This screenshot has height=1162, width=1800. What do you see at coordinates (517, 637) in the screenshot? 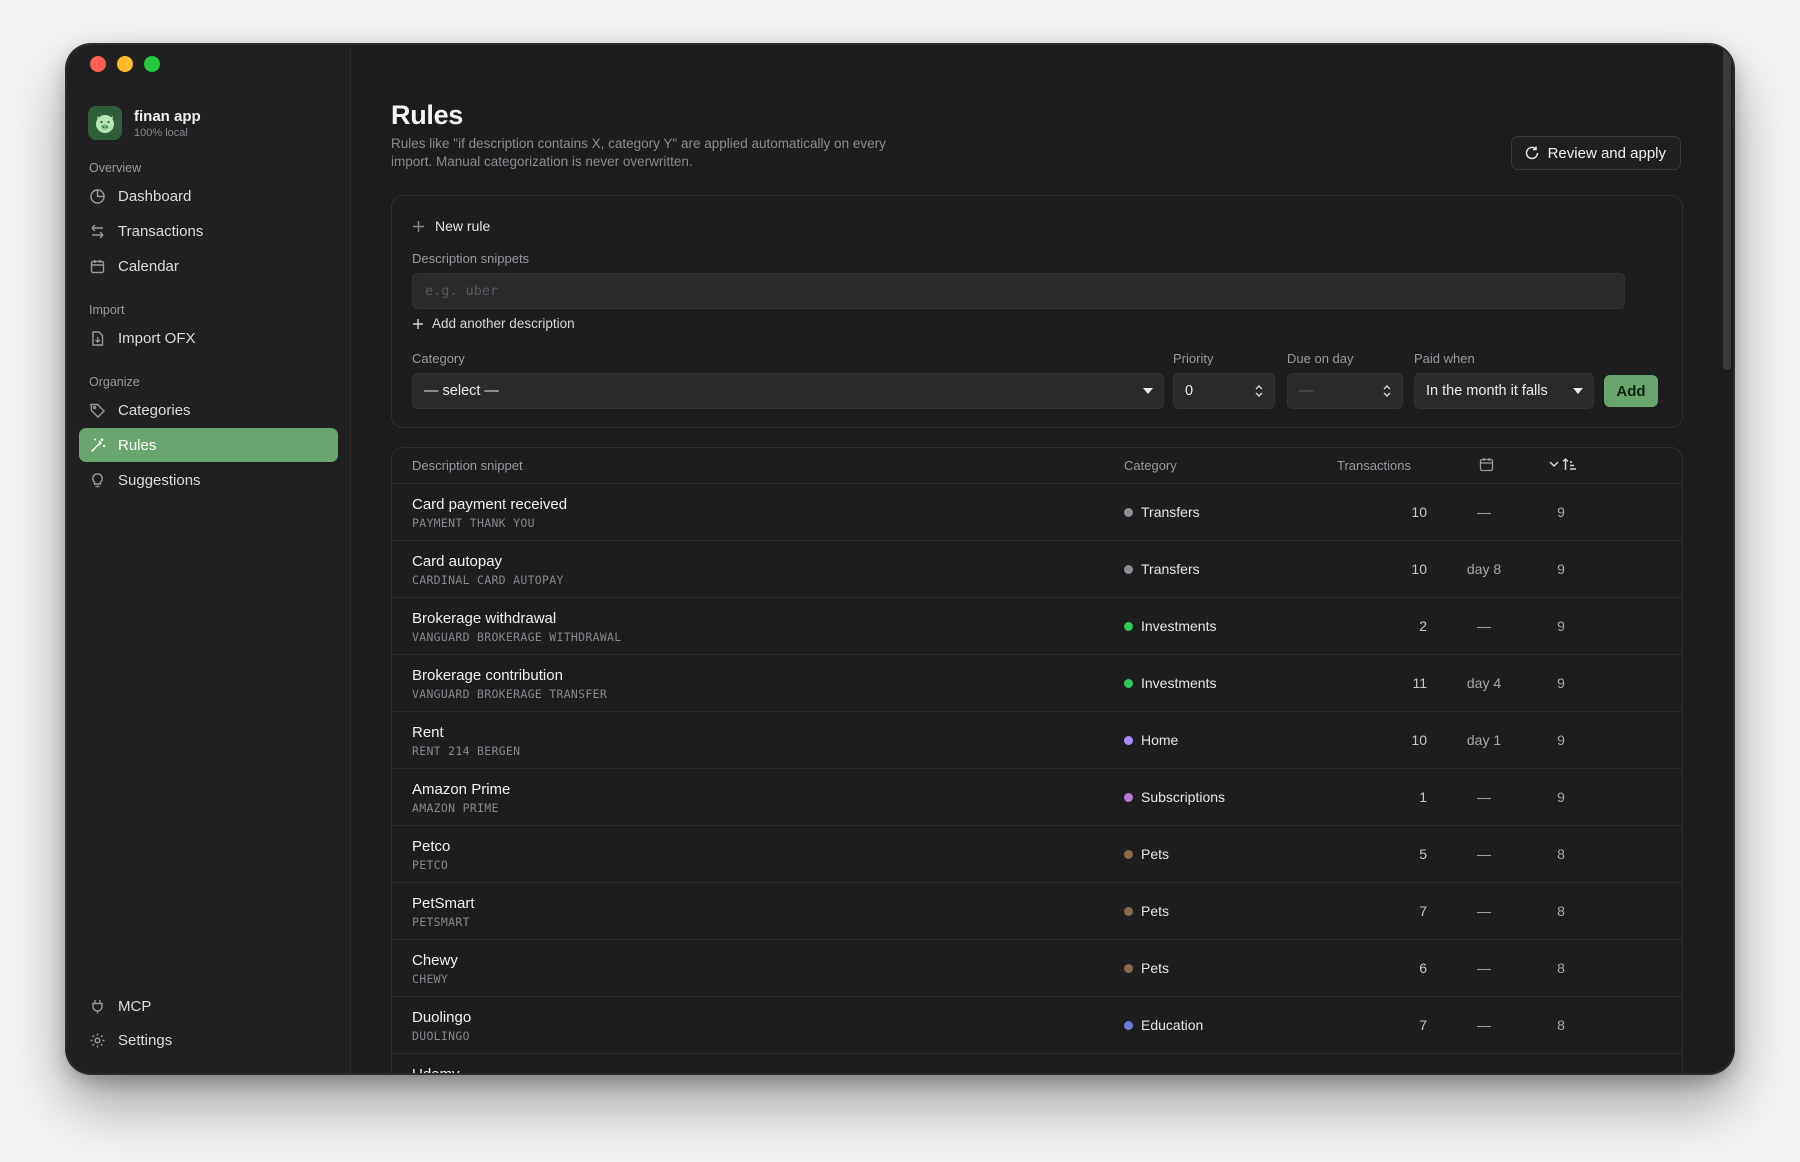
I see `rule-snippet: VANGUARD BROKERAGE WITHDRAWAL` at bounding box center [517, 637].